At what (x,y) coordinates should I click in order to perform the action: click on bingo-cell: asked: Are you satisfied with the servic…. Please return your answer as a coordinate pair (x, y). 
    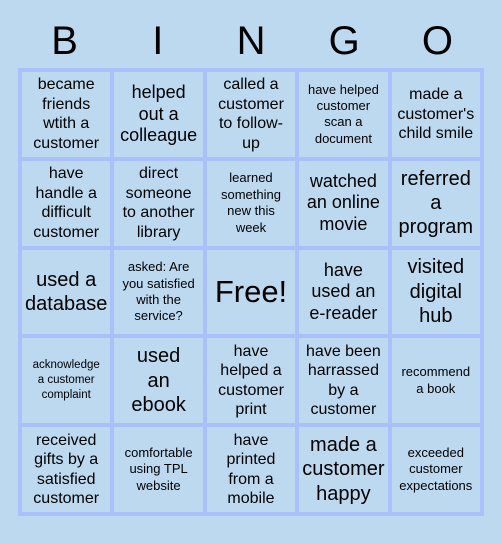
    Looking at the image, I should click on (158, 292).